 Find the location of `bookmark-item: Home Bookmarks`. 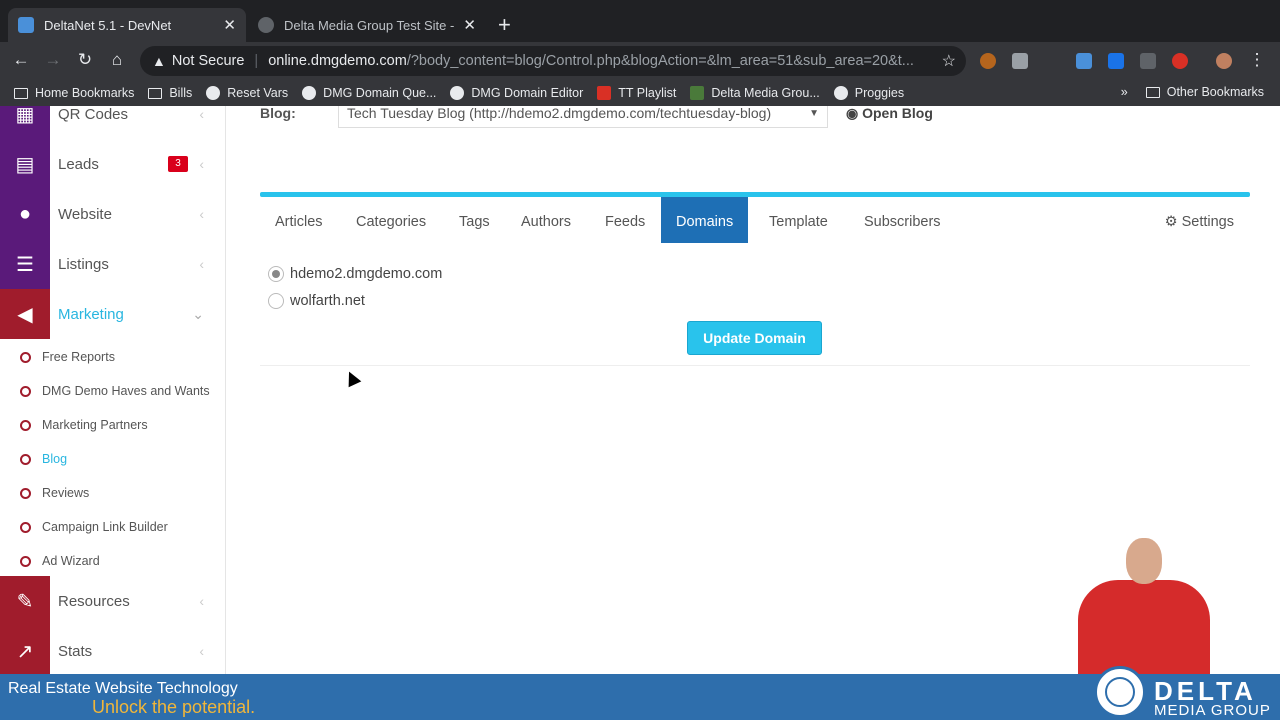

bookmark-item: Home Bookmarks is located at coordinates (74, 93).